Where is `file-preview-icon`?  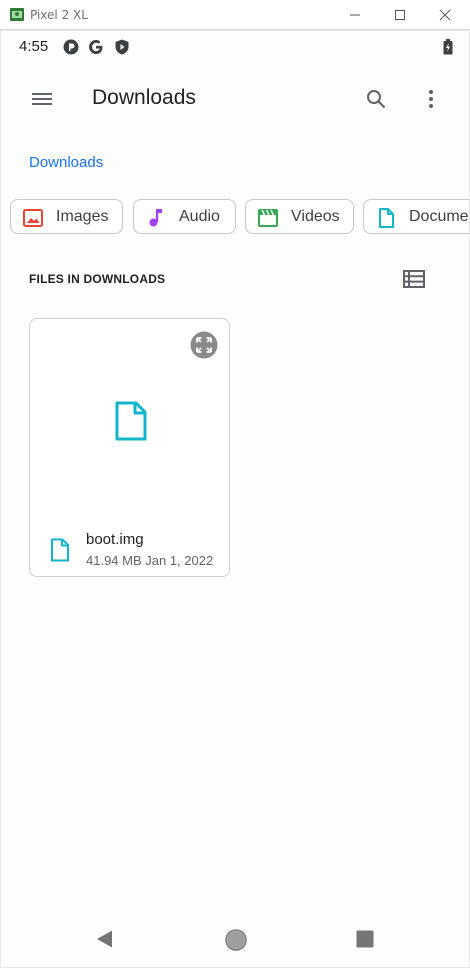 file-preview-icon is located at coordinates (131, 421).